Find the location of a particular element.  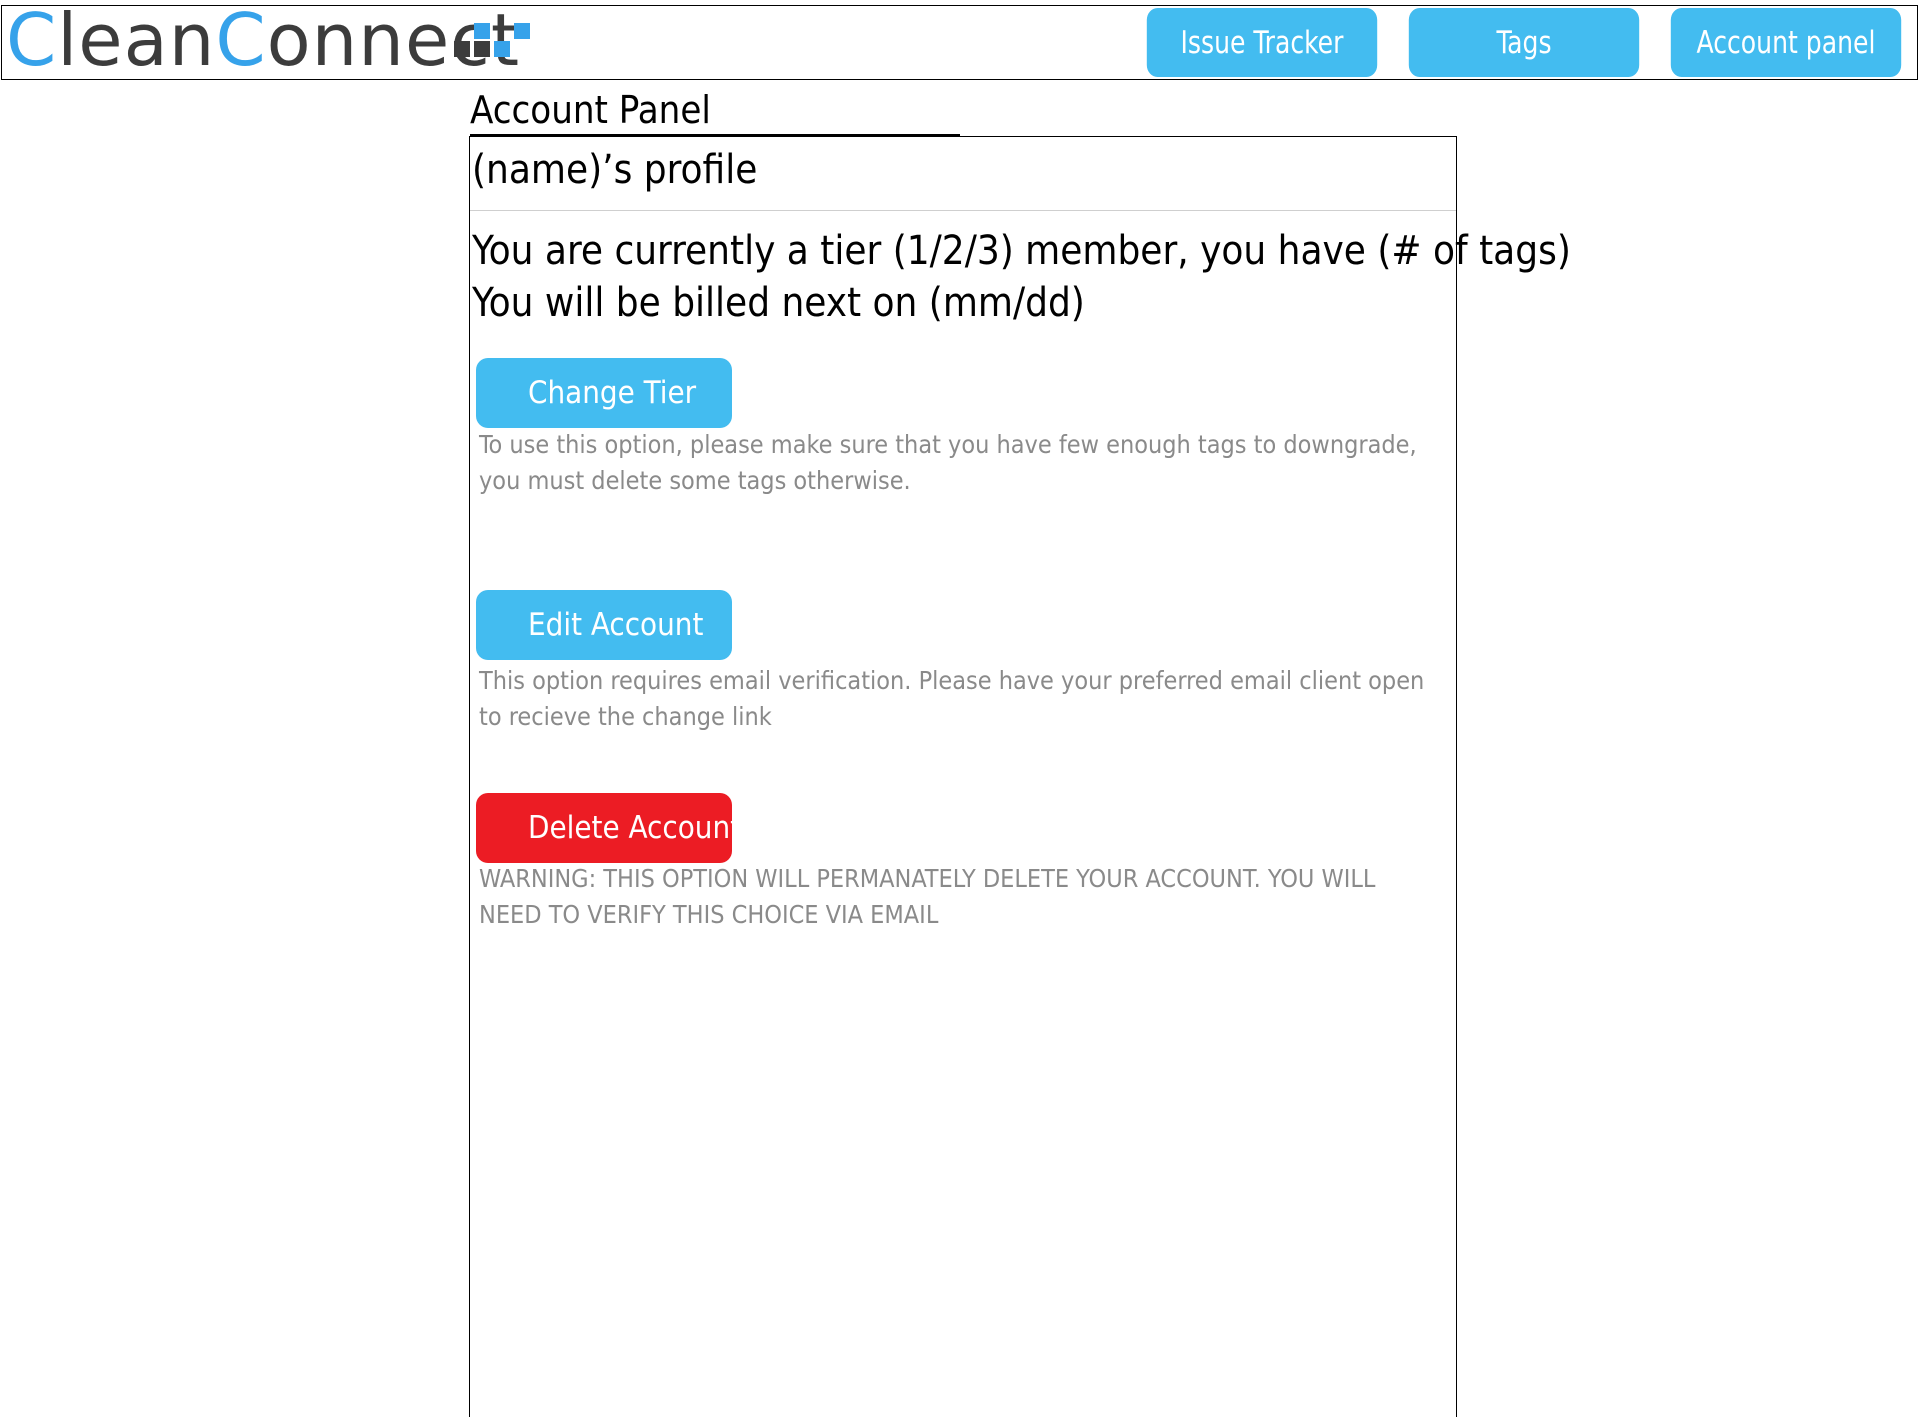

cleanconnect-logo: Clean Connect is located at coordinates (263, 40).